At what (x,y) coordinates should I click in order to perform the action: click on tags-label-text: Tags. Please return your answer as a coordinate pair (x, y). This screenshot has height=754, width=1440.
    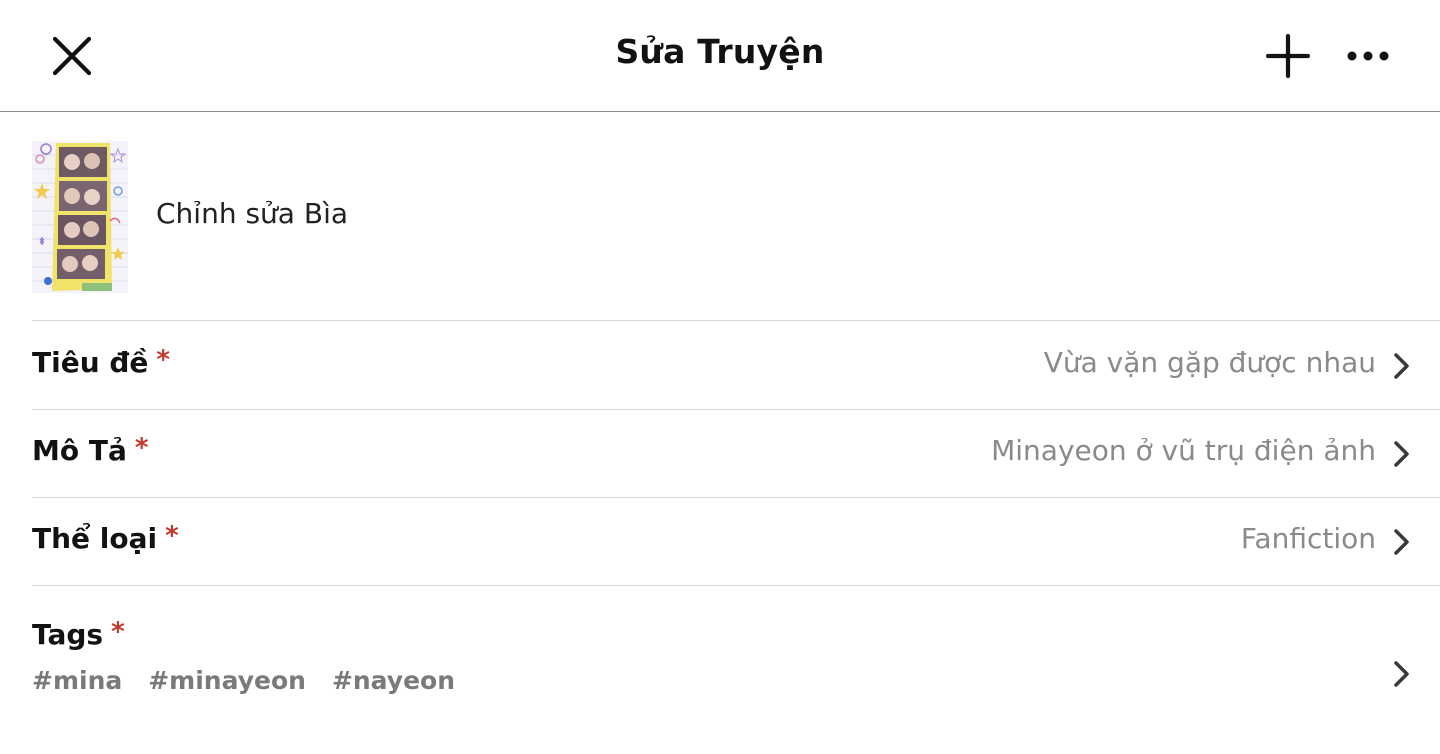
    Looking at the image, I should click on (68, 634).